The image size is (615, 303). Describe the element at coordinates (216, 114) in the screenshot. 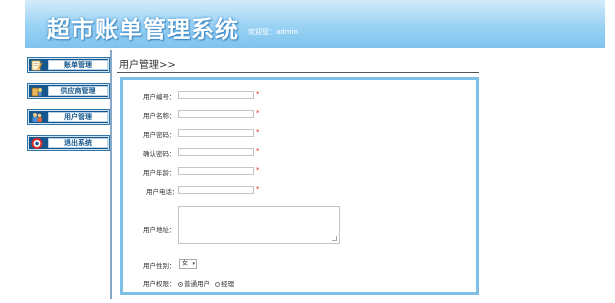

I see `user-name-field` at that location.